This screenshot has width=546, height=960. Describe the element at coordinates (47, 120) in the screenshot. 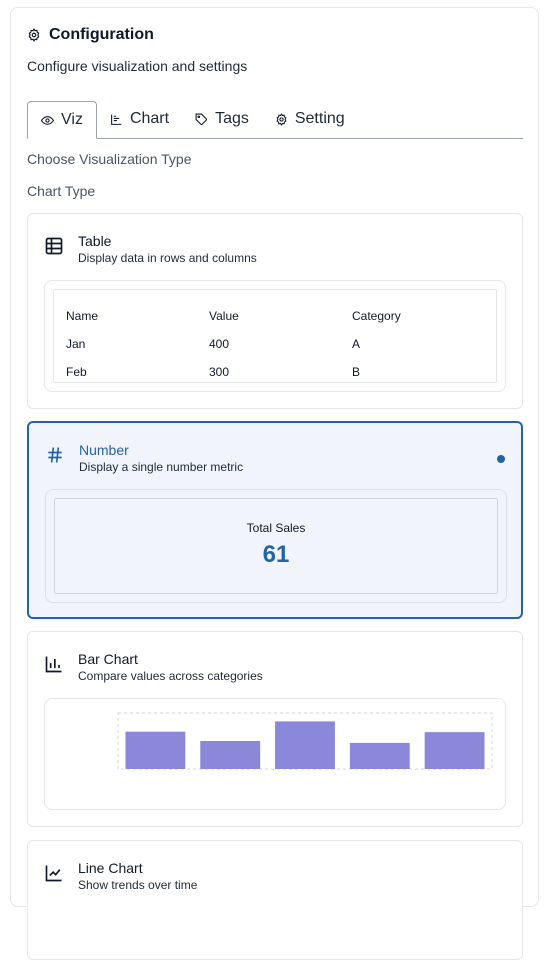

I see `eye-icon` at that location.